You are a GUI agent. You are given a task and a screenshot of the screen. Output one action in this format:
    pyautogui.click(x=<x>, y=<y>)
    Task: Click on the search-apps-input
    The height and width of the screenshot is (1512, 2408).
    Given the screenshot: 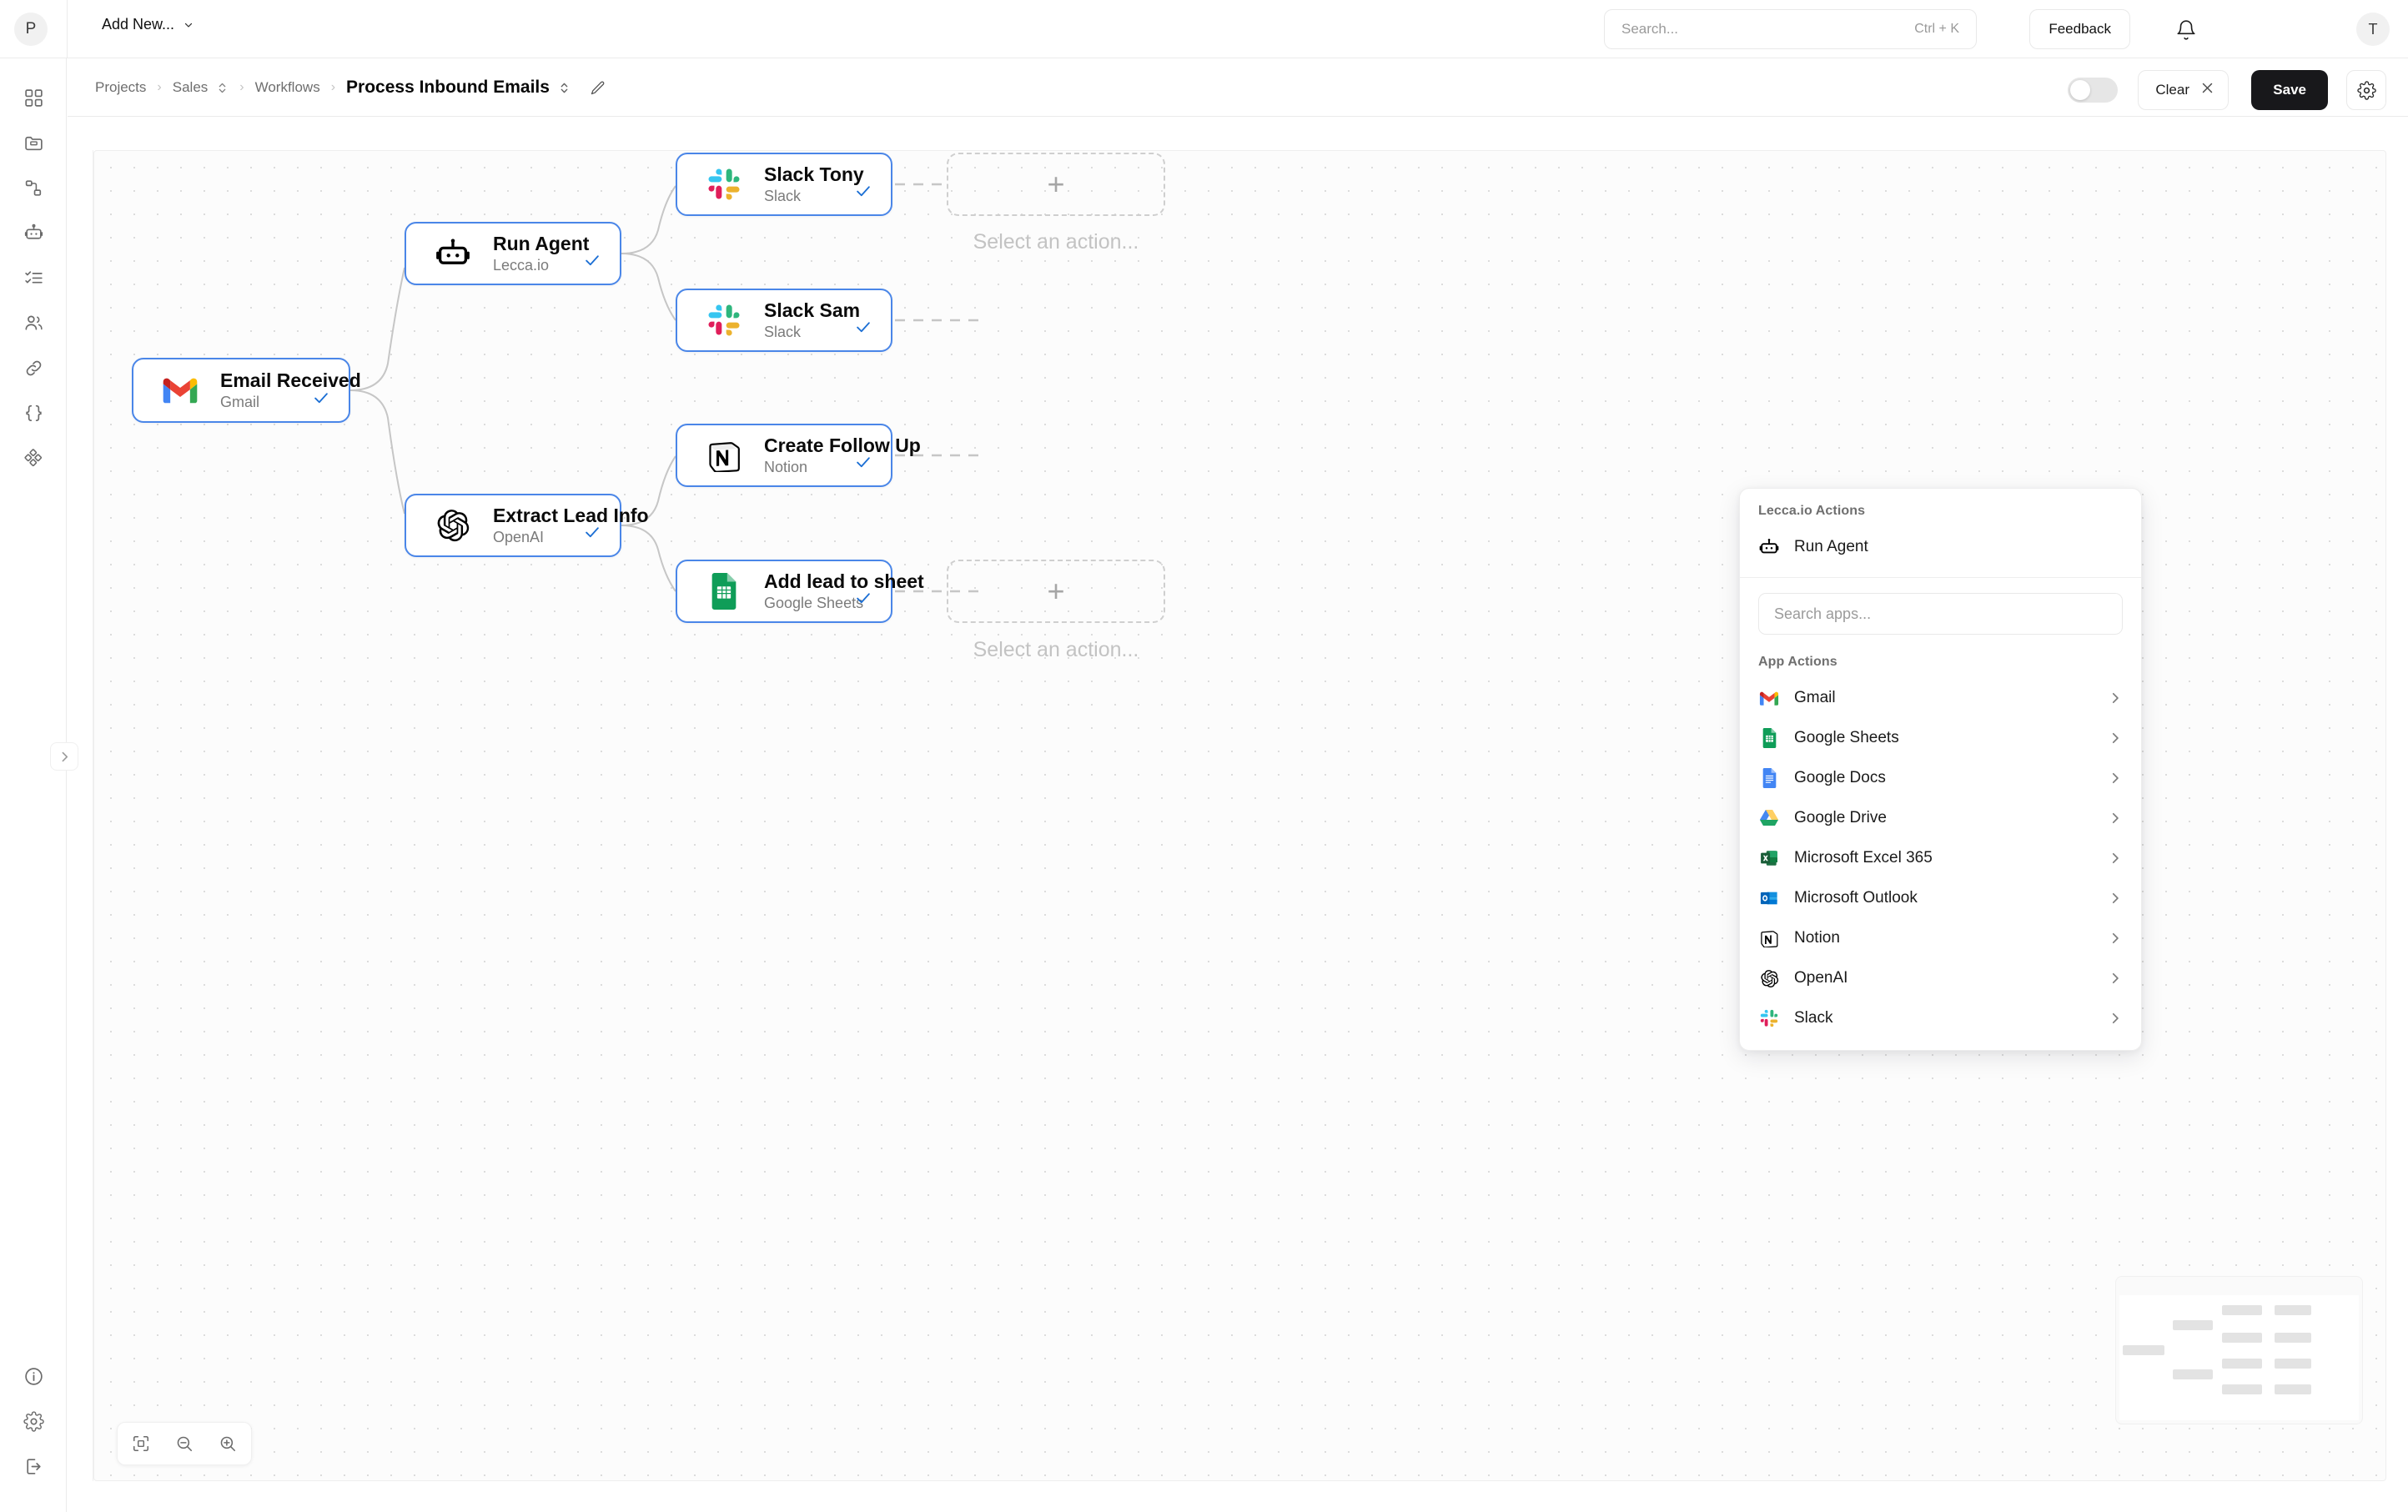 What is the action you would take?
    pyautogui.click(x=1941, y=614)
    